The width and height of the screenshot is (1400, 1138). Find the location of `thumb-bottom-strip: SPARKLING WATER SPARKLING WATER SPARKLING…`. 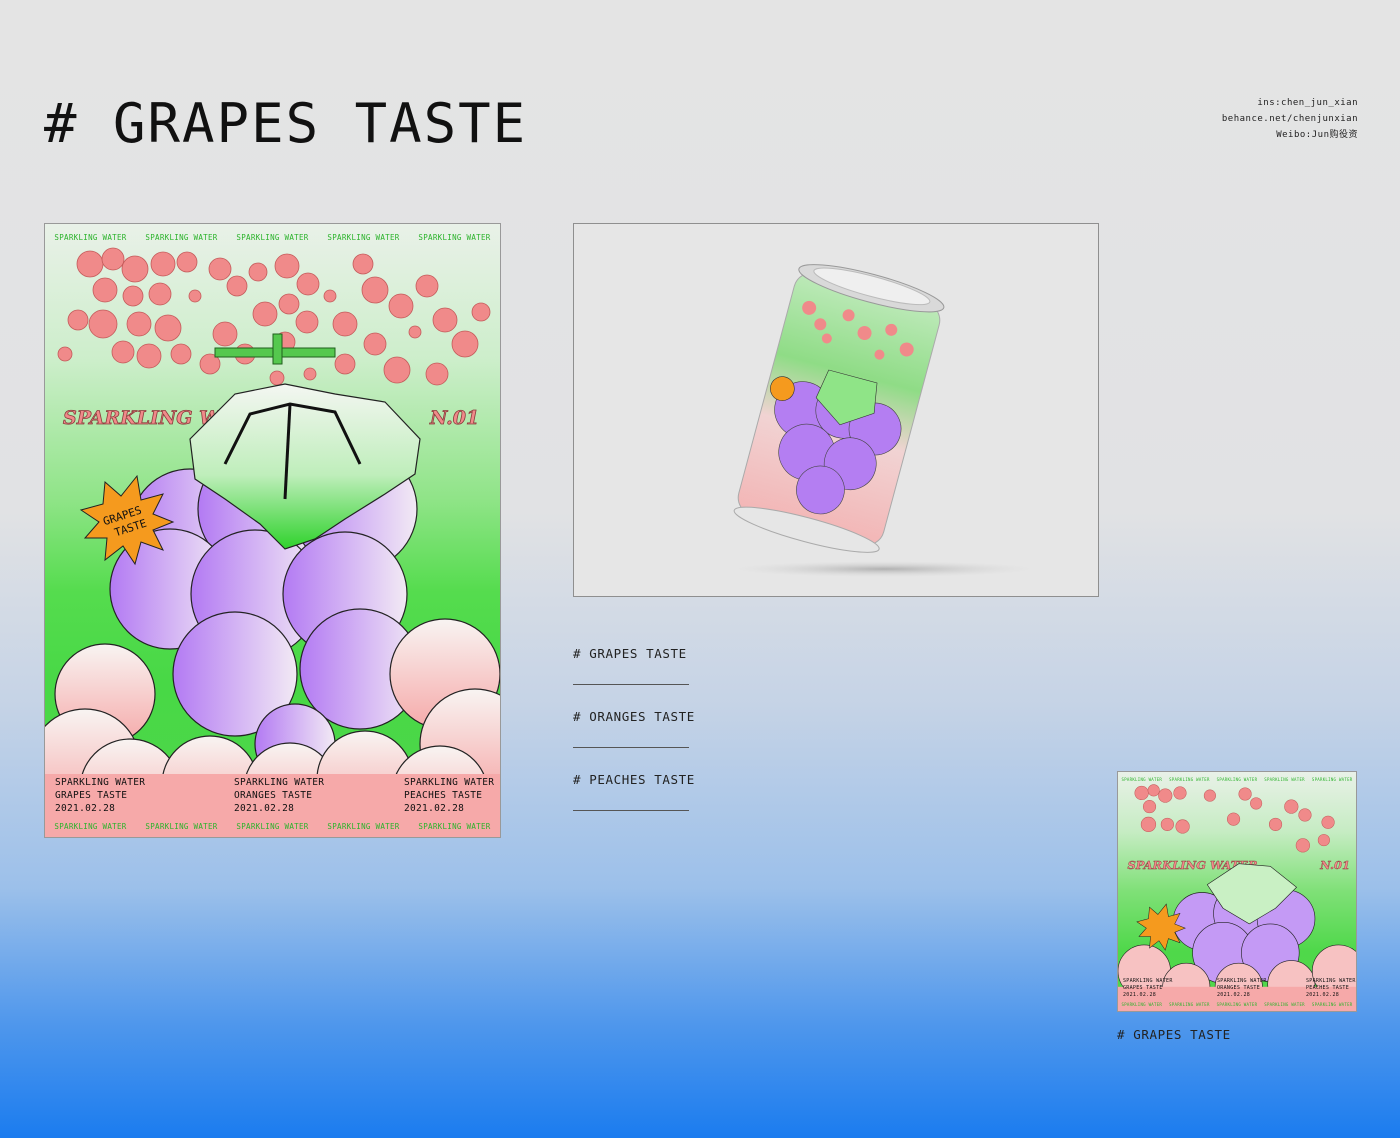

thumb-bottom-strip: SPARKLING WATER SPARKLING WATER SPARKLING… is located at coordinates (1237, 1004).